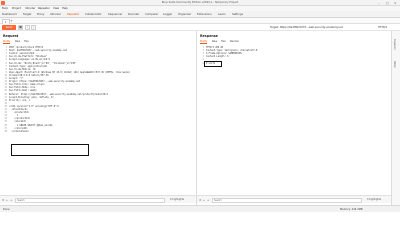  I want to click on tab-learn: Learn, so click(222, 14).